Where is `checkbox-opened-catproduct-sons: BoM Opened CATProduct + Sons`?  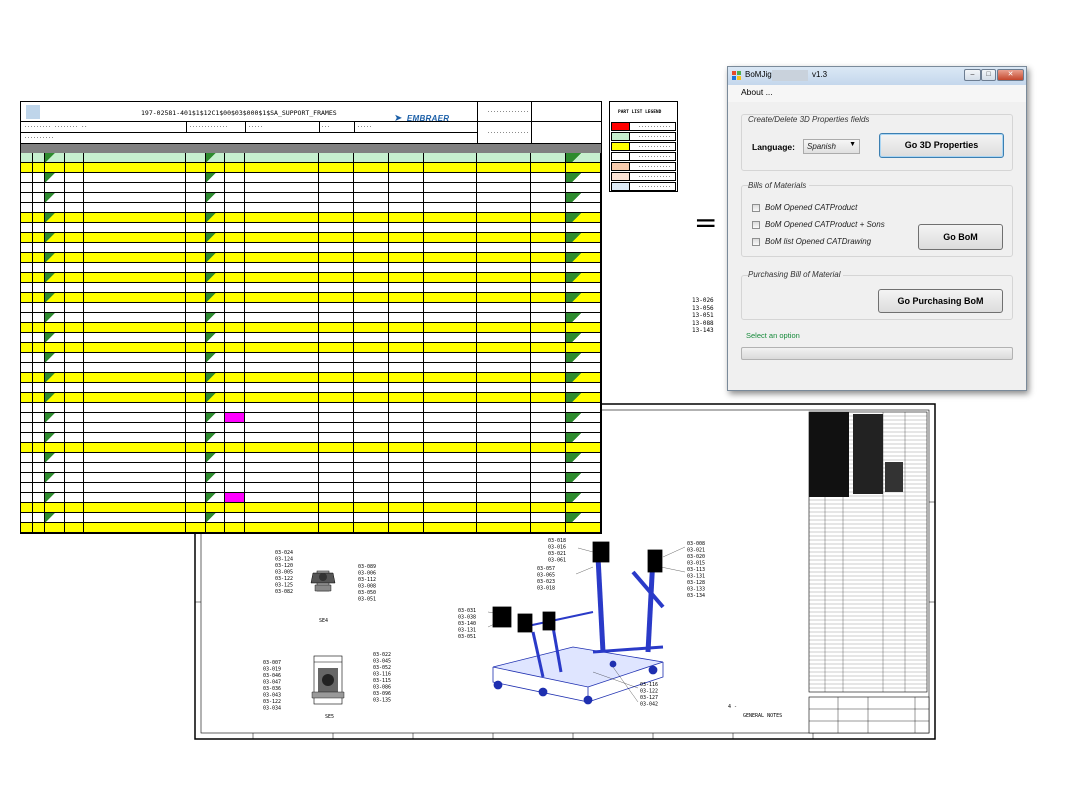 checkbox-opened-catproduct-sons: BoM Opened CATProduct + Sons is located at coordinates (818, 224).